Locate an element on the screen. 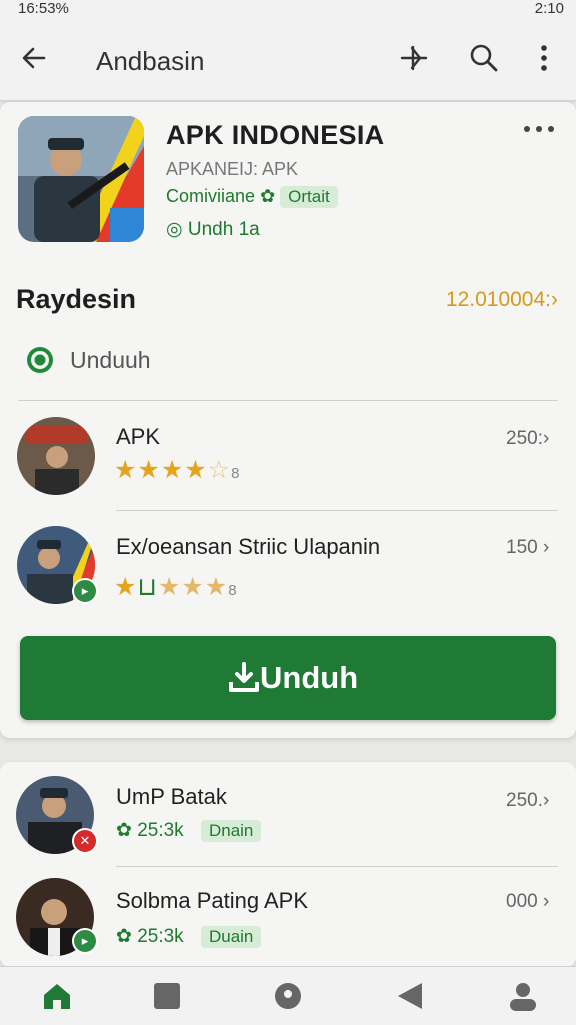 This screenshot has width=576, height=1025. location-icon is located at coordinates (288, 996).